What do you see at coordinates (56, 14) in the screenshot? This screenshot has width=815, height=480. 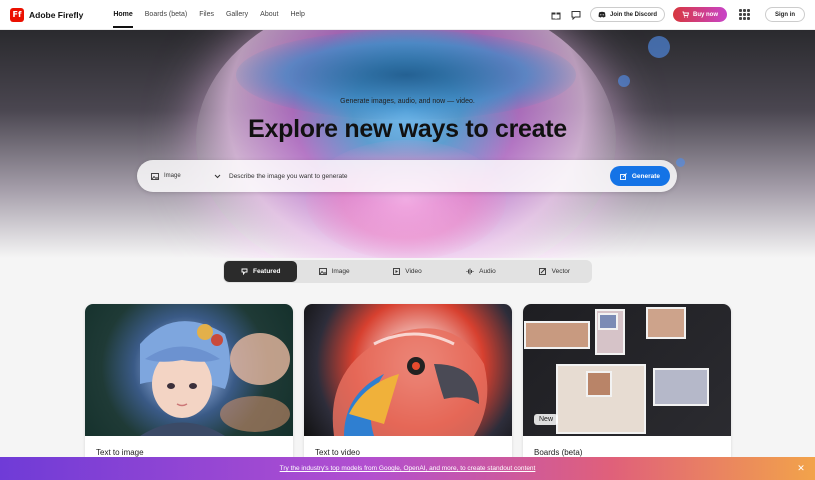 I see `app-name: Adobe Firefly` at bounding box center [56, 14].